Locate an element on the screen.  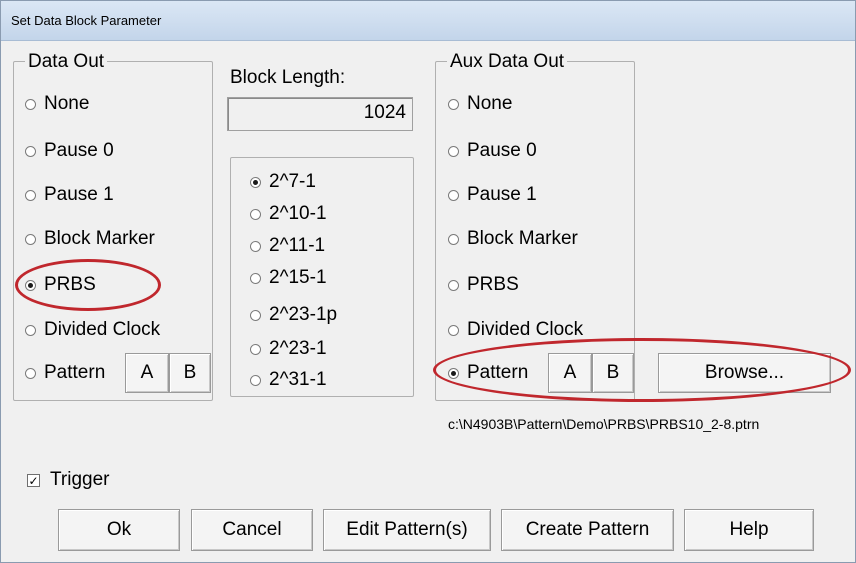
prbs-2-31-1-radio: 2^31-1 is located at coordinates (288, 380).